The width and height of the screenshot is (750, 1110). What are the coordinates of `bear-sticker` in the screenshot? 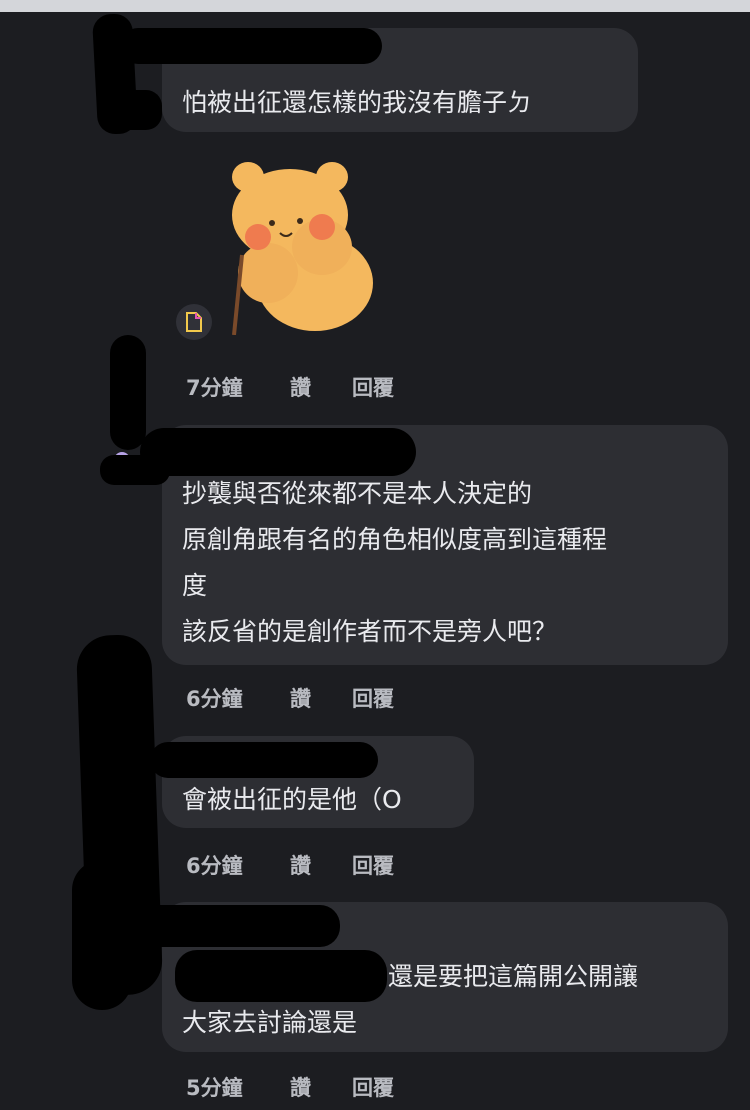 It's located at (300, 245).